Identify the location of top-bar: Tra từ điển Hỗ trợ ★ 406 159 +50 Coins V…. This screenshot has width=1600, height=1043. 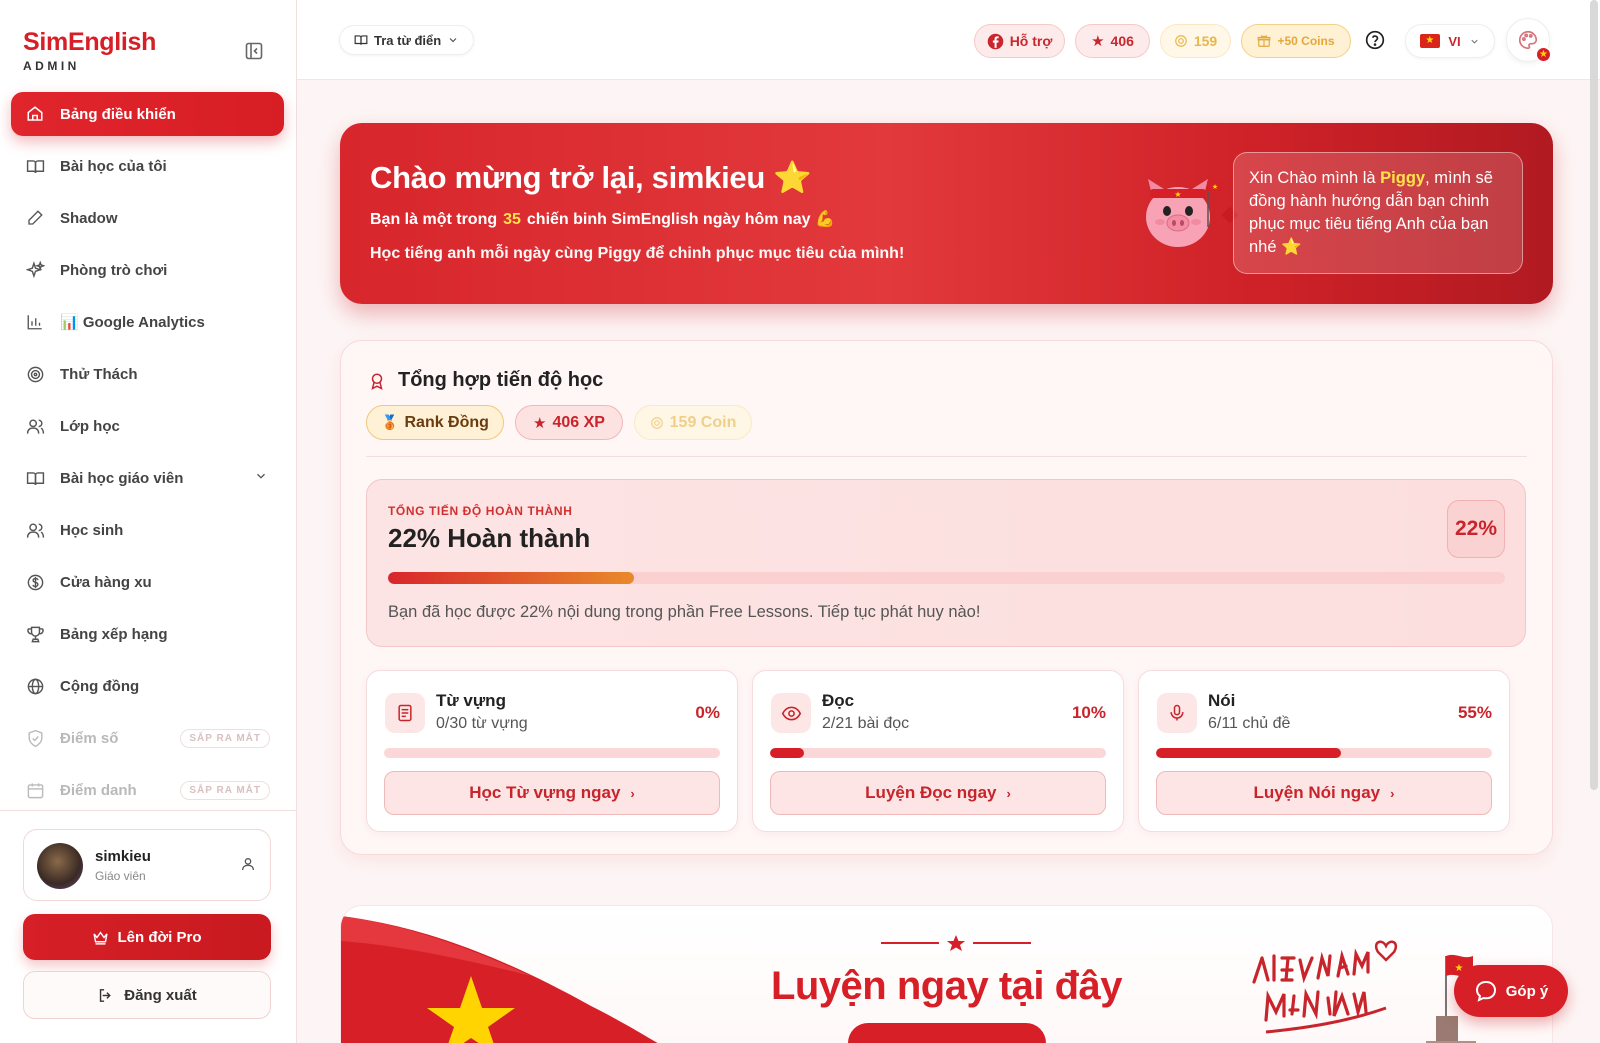
(948, 40).